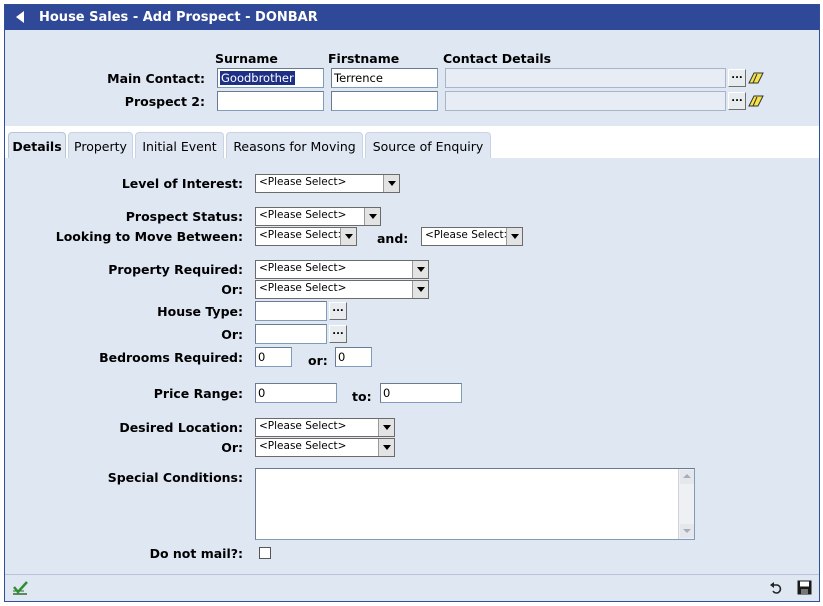 The height and width of the screenshot is (606, 823). Describe the element at coordinates (327, 183) in the screenshot. I see `level-of-interest-select: <Please Select>` at that location.